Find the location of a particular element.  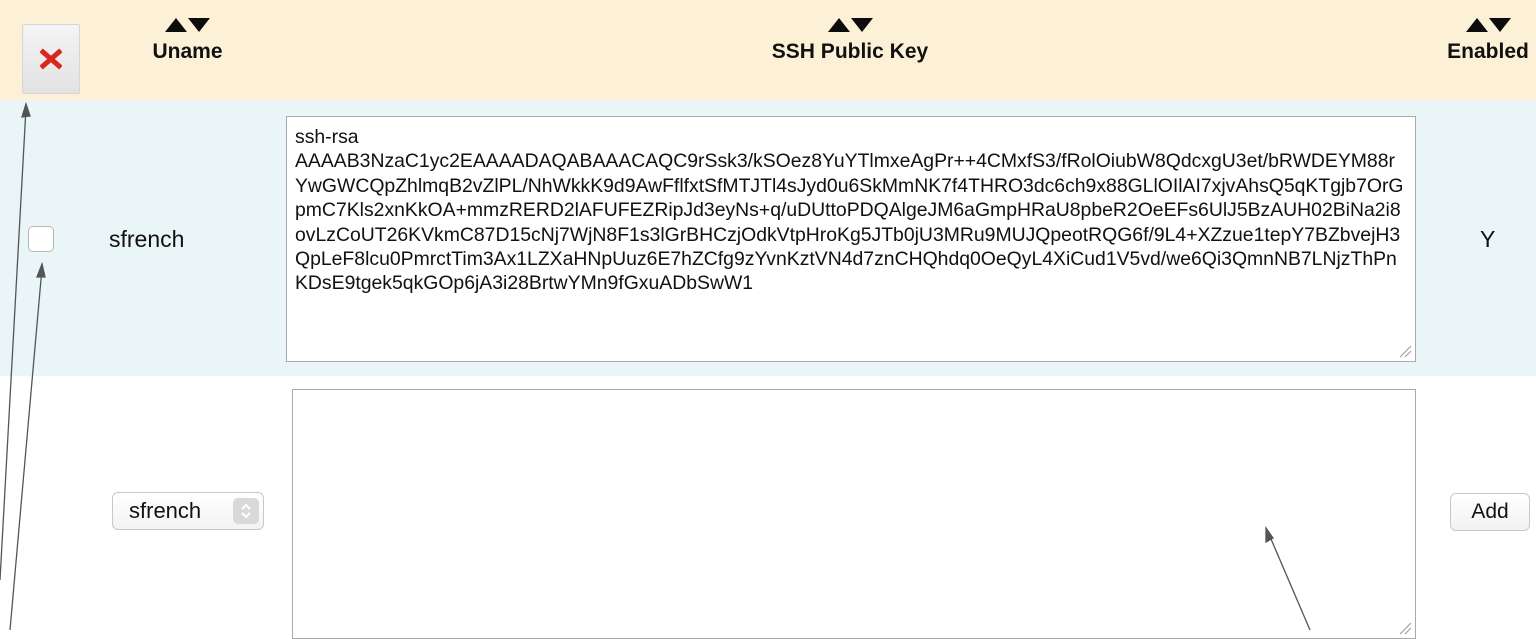

column-label-uname: Uname is located at coordinates (187, 51).